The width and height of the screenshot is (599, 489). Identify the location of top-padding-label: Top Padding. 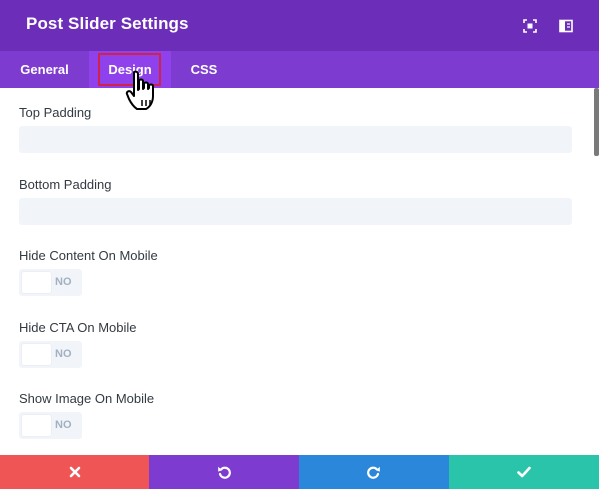
(55, 112).